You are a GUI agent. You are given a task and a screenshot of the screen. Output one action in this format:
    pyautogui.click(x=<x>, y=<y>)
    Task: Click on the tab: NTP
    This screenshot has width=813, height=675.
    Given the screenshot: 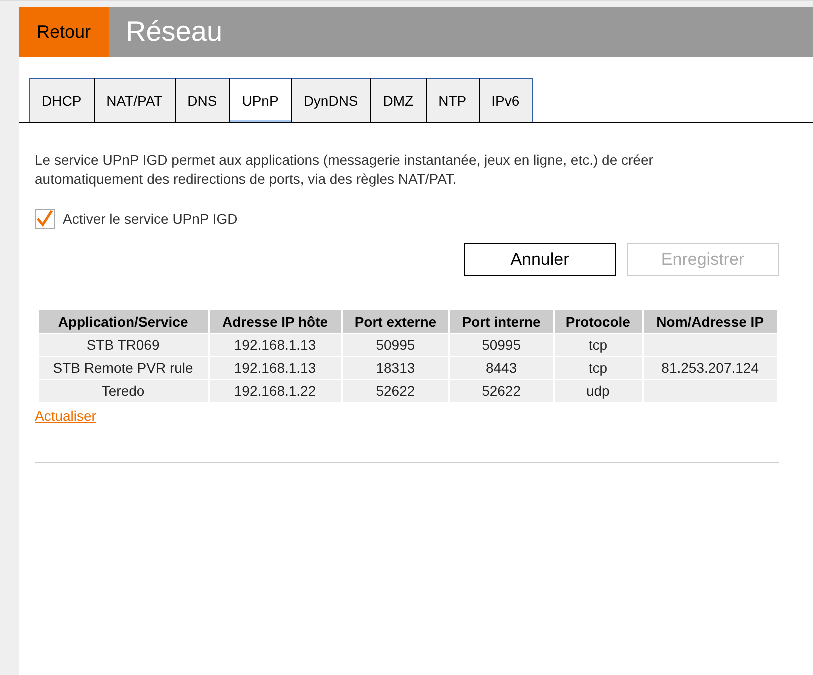 What is the action you would take?
    pyautogui.click(x=453, y=100)
    